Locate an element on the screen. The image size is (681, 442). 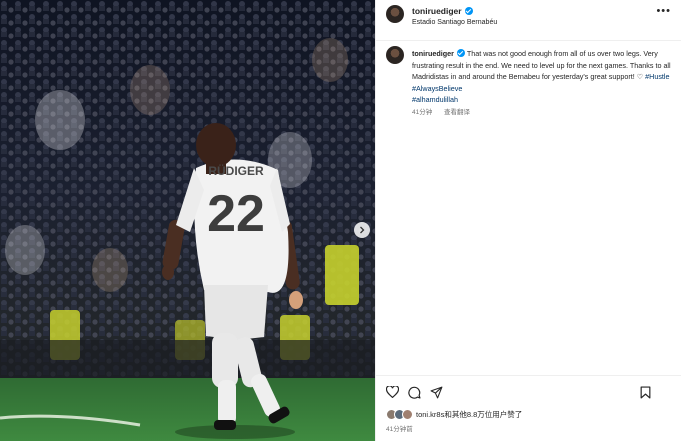
caption-username: toniruediger is located at coordinates (433, 53).